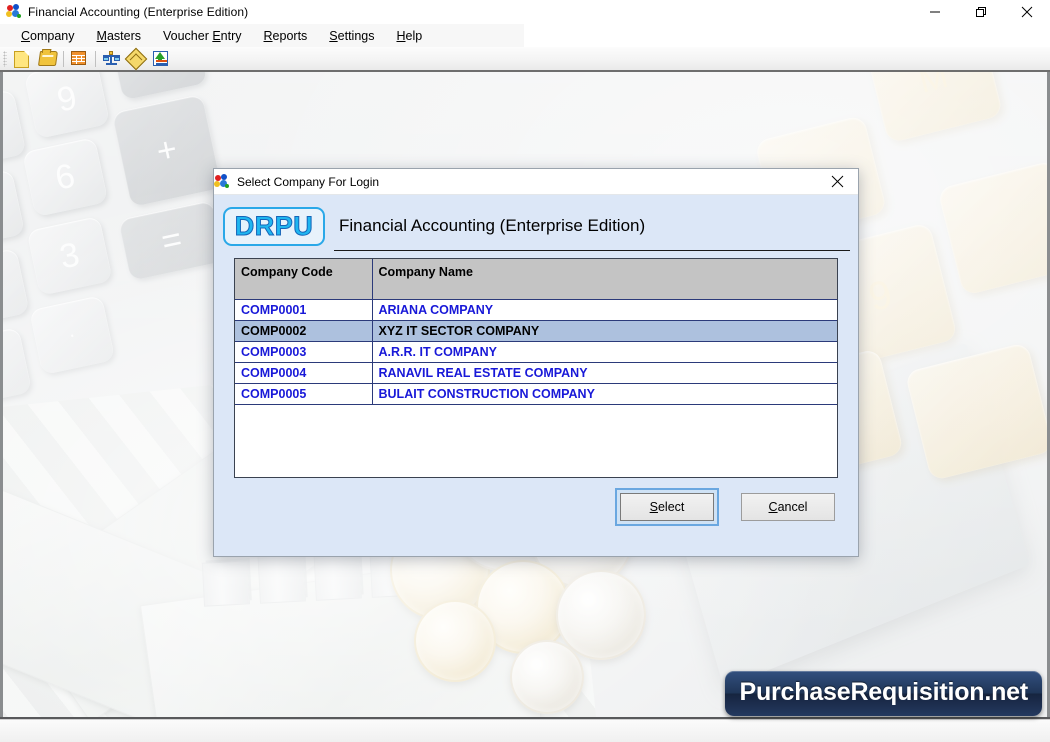 The image size is (1050, 742). I want to click on menu-item-voucher-entry: Voucher Entry, so click(202, 36).